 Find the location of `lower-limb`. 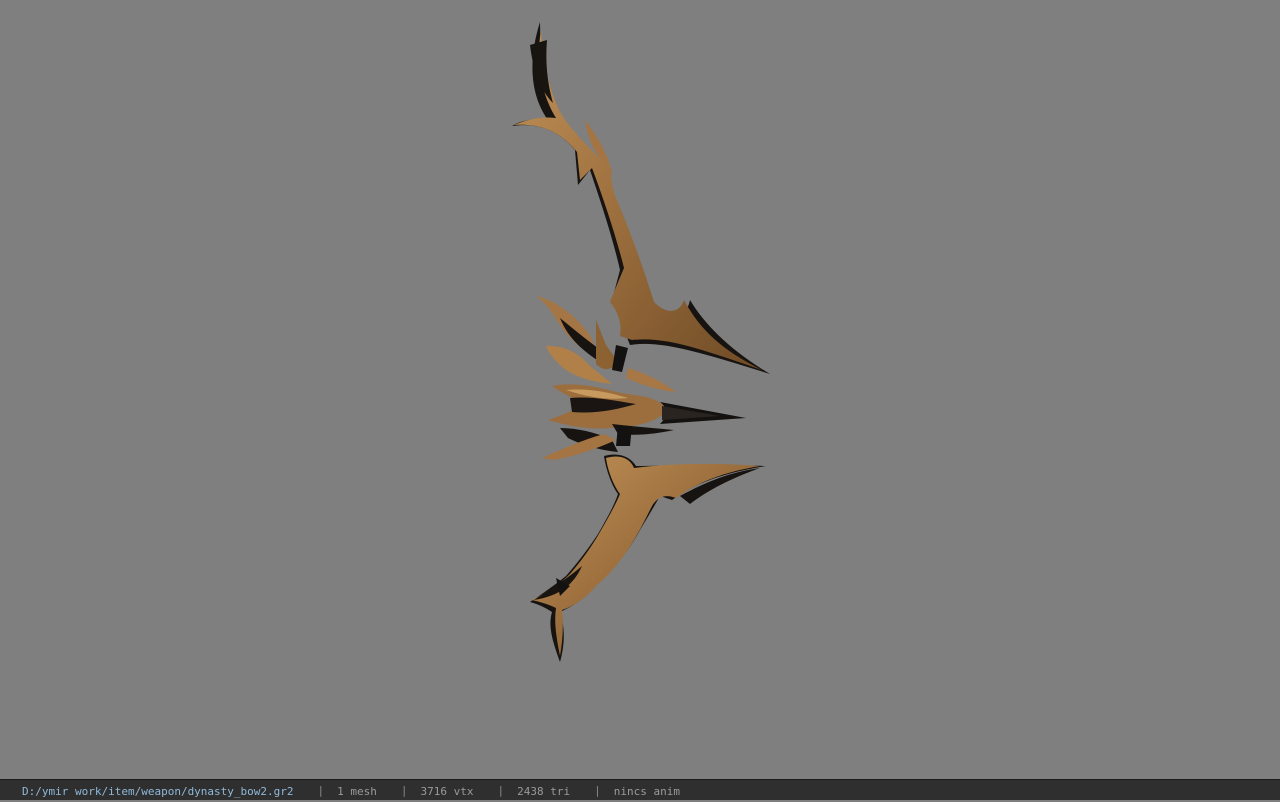

lower-limb is located at coordinates (646, 556).